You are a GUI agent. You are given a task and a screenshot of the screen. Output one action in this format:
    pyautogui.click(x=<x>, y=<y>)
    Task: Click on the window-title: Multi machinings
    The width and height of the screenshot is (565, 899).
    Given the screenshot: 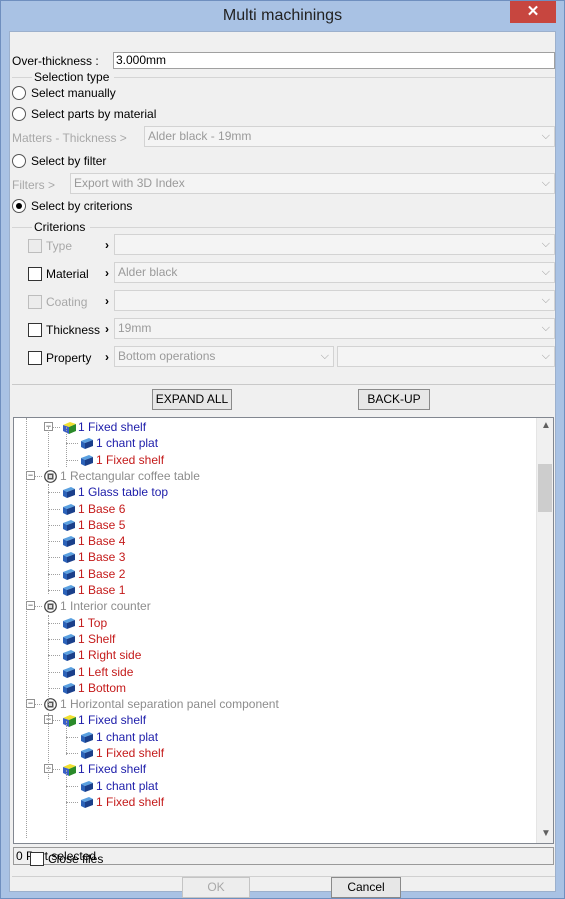 What is the action you would take?
    pyautogui.click(x=282, y=15)
    